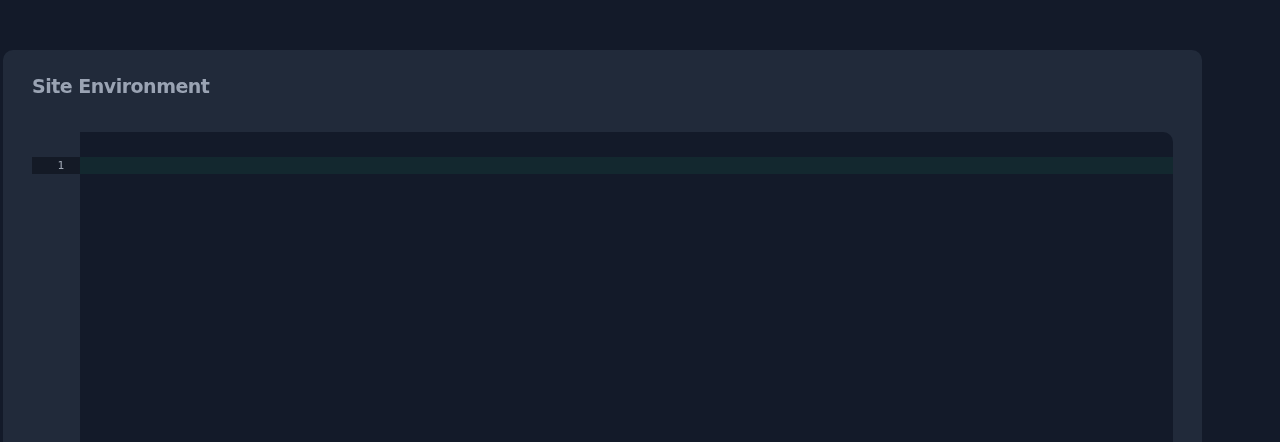  What do you see at coordinates (56, 165) in the screenshot?
I see `line-number: 1` at bounding box center [56, 165].